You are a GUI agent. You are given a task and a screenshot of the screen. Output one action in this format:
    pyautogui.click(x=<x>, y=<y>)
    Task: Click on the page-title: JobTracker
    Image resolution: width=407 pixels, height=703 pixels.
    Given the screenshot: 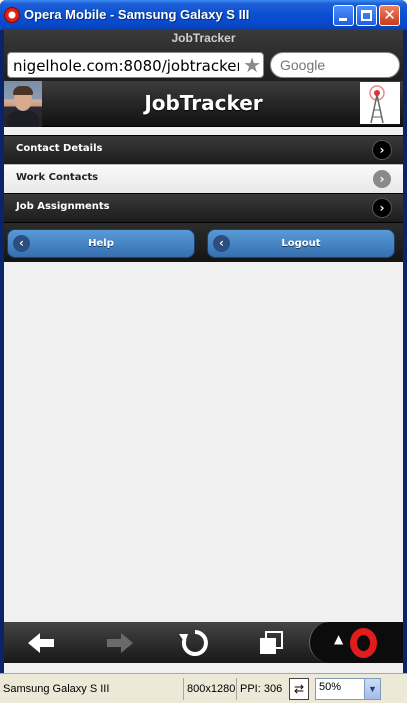 What is the action you would take?
    pyautogui.click(x=203, y=103)
    